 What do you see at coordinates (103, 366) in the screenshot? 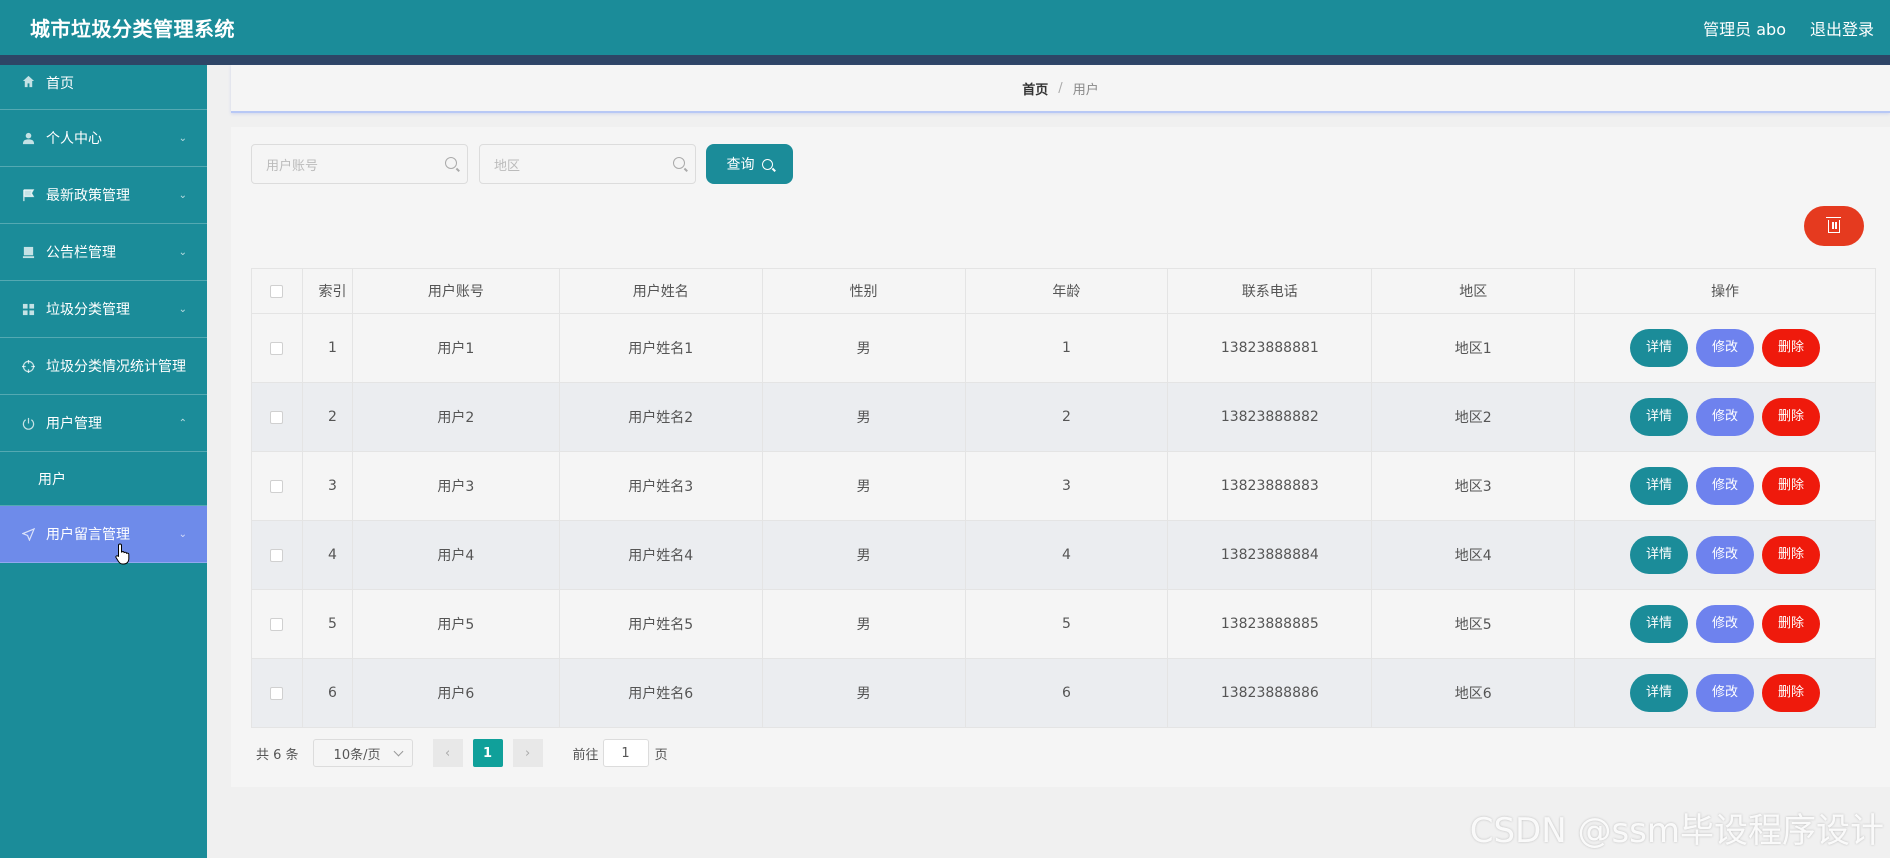
I see `sidebar-item-statistics: 垃圾分类情况统计管理` at bounding box center [103, 366].